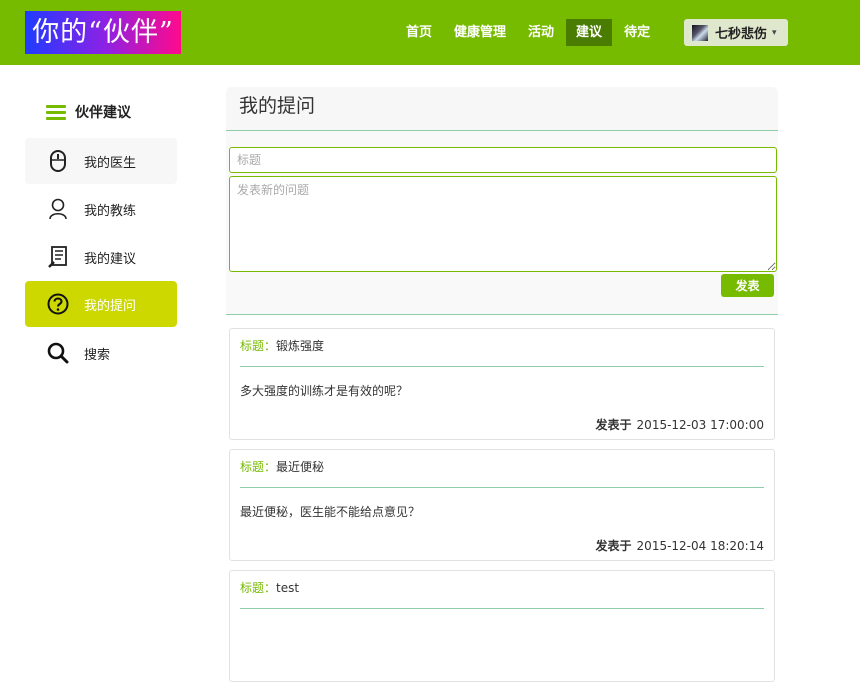 This screenshot has width=860, height=682. Describe the element at coordinates (288, 588) in the screenshot. I see `title-value: test` at that location.